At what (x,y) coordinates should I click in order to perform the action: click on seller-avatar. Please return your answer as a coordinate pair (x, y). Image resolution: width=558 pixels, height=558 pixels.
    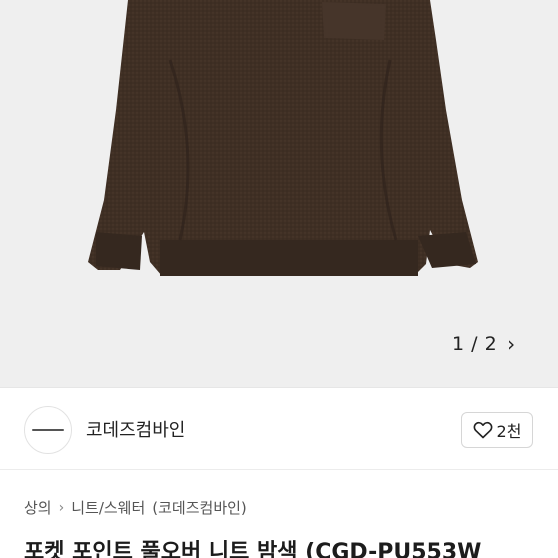
    Looking at the image, I should click on (48, 430).